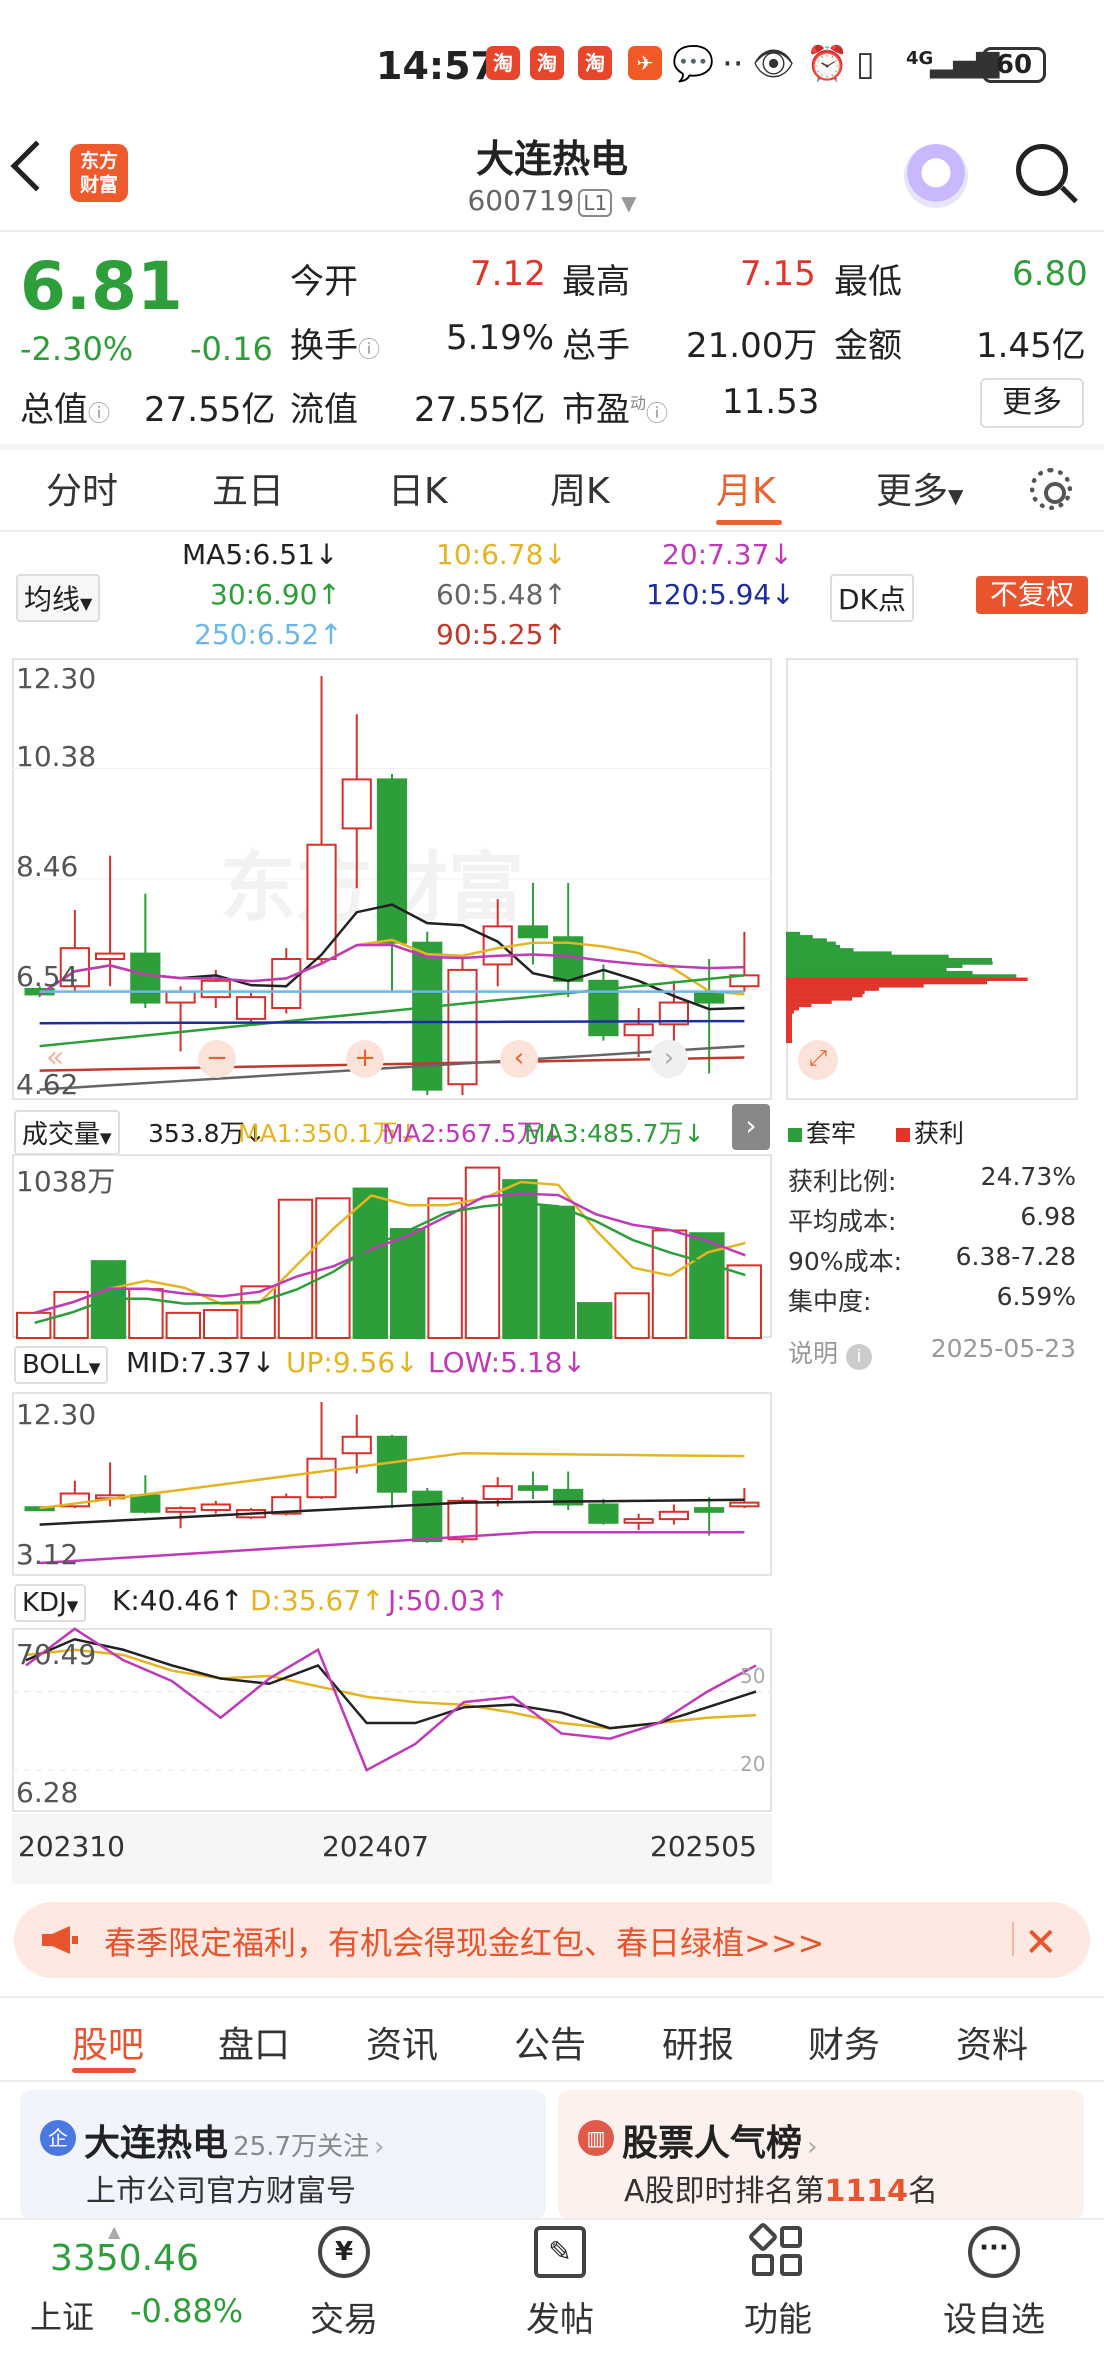  I want to click on tab-more: 更多▼, so click(919, 488).